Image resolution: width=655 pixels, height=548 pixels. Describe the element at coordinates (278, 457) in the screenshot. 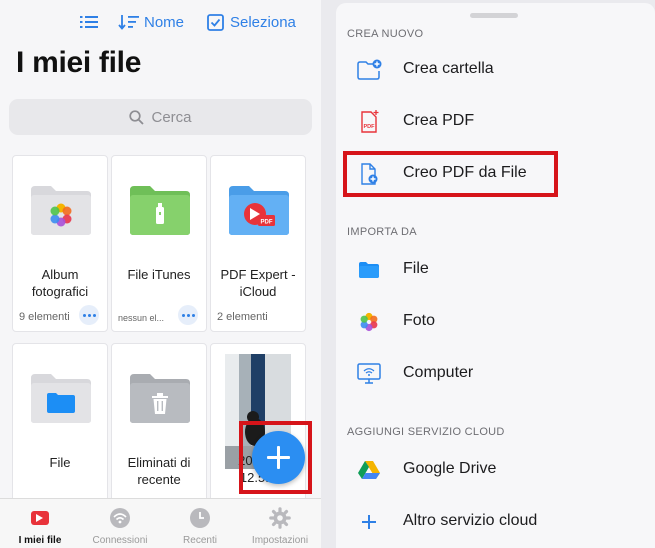

I see `add-fab-button` at that location.